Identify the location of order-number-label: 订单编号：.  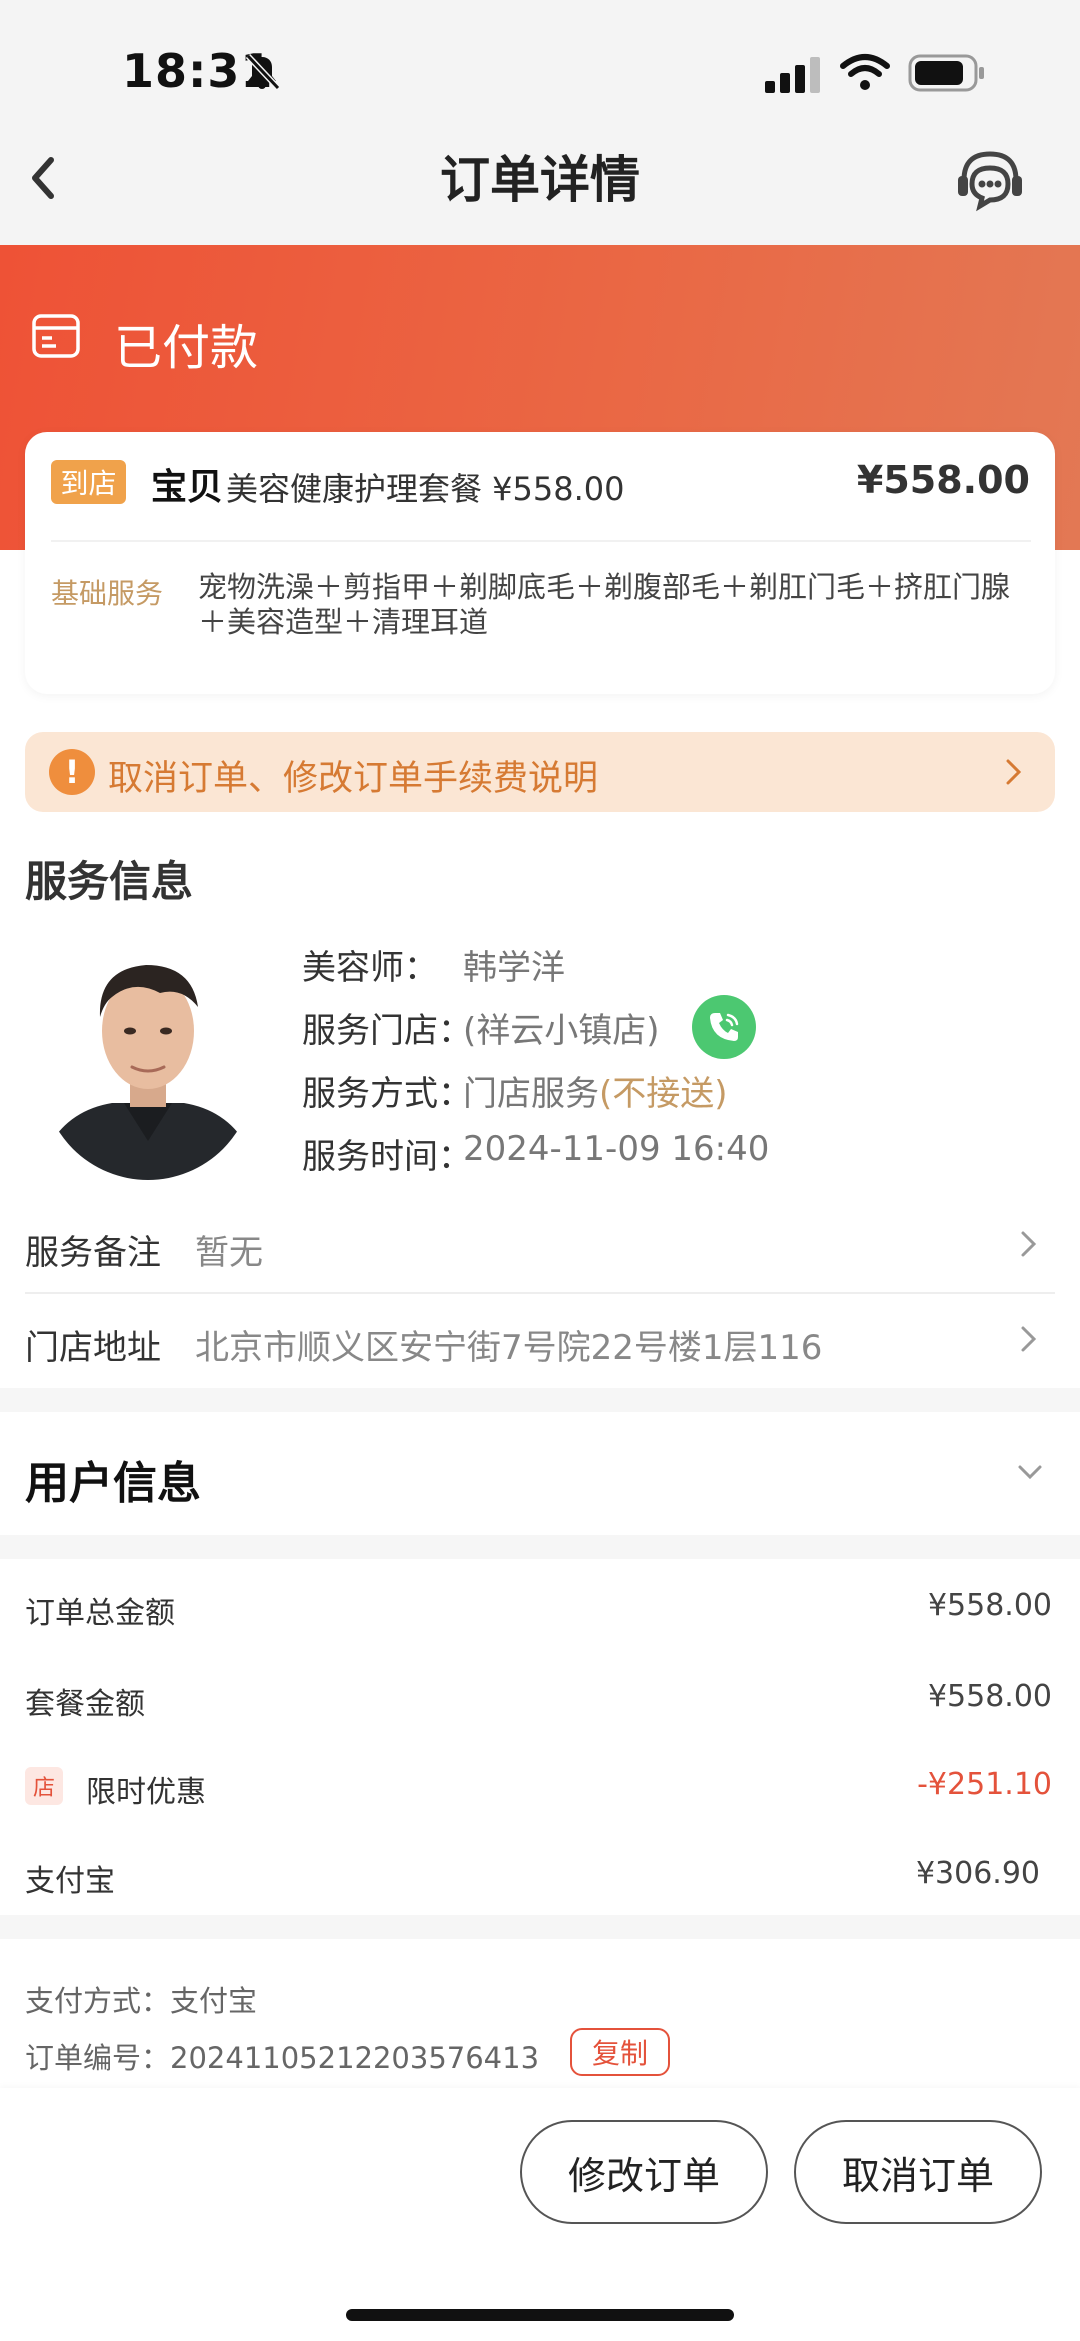
(98, 2058).